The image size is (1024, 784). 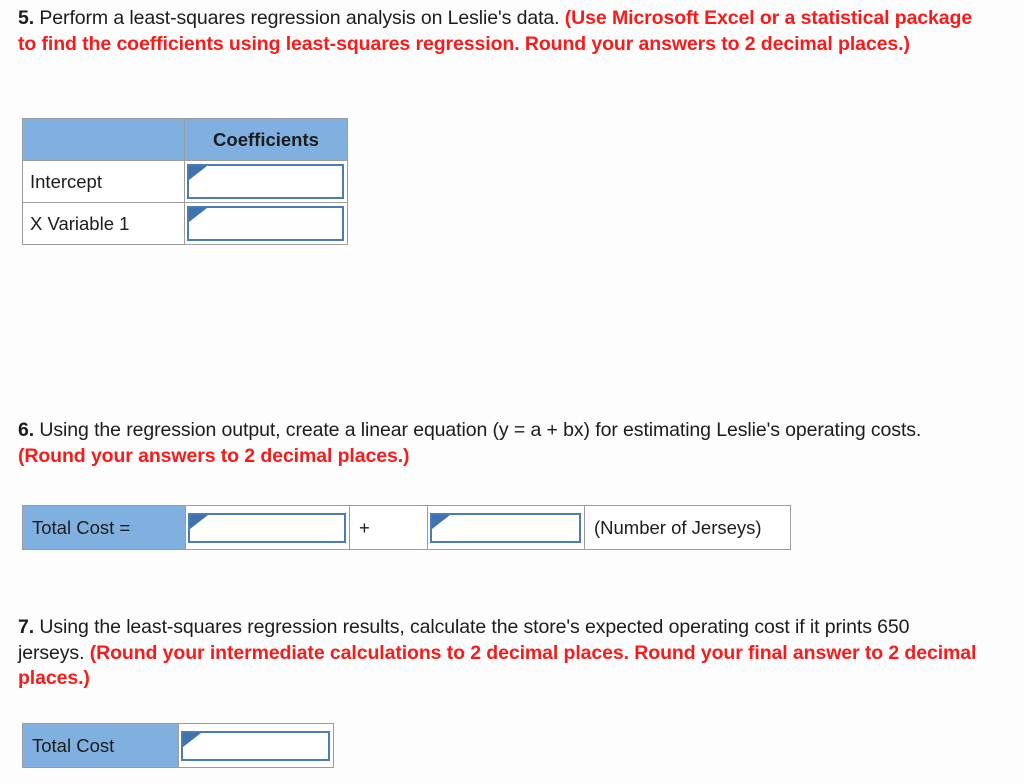 I want to click on x-variable-input-cell, so click(x=266, y=223).